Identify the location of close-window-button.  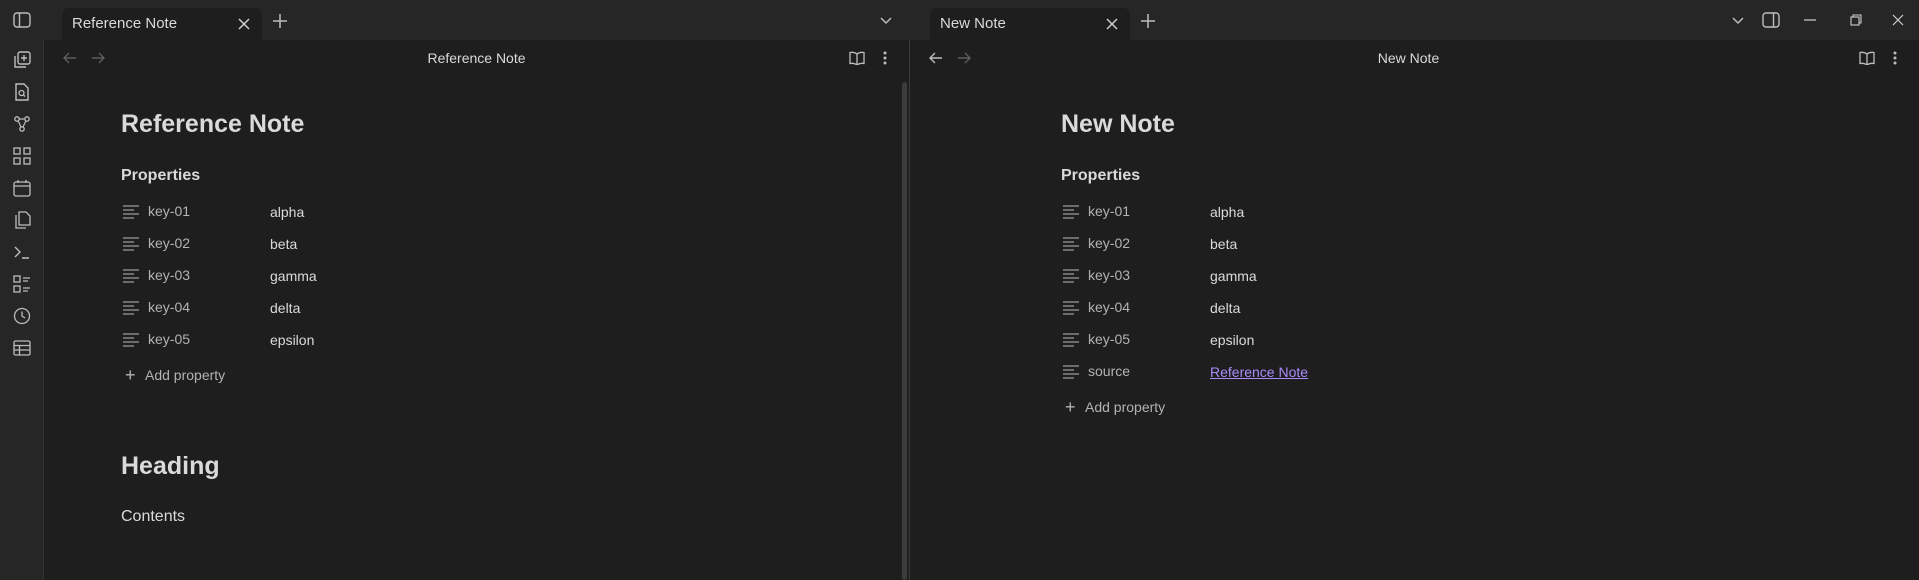
(1898, 20).